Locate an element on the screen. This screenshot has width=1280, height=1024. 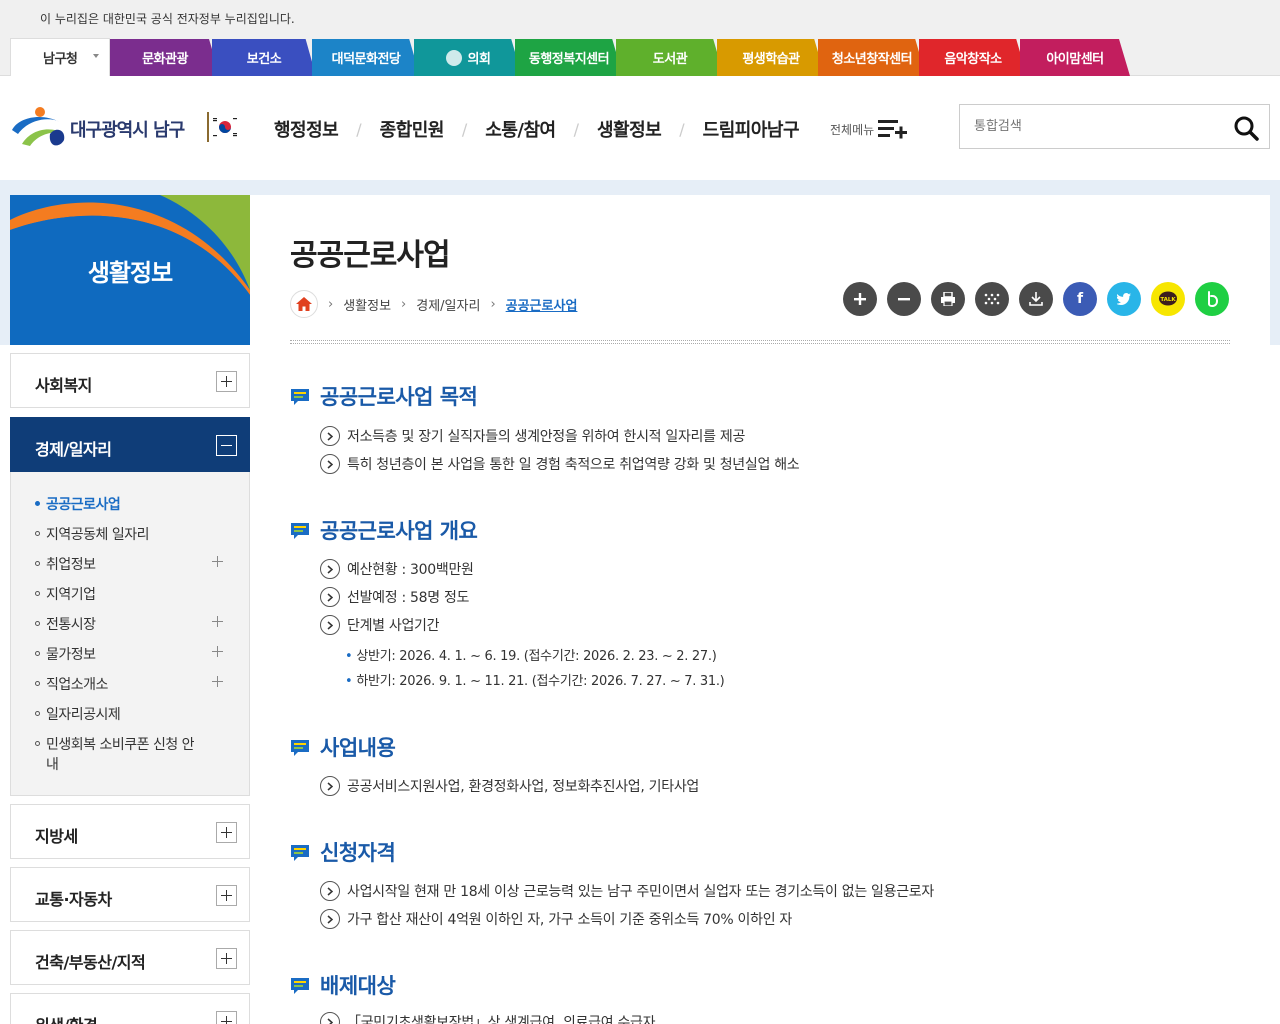
submenu-consumption-coupon-wrap: 내 is located at coordinates (52, 764).